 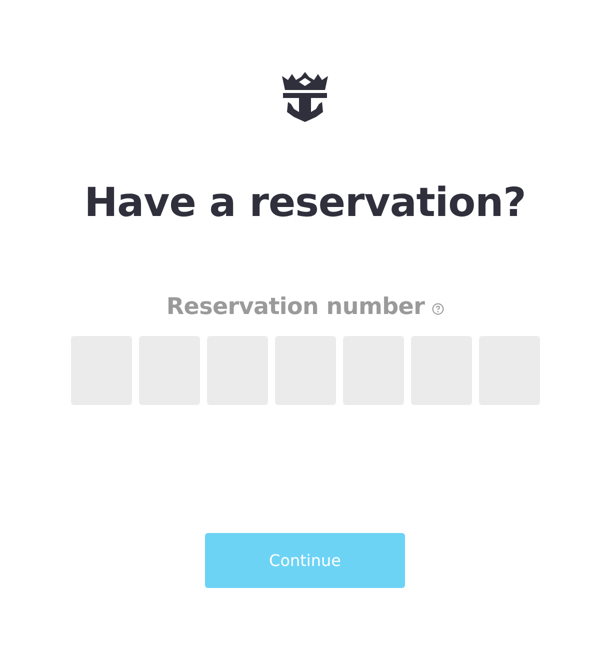 What do you see at coordinates (295, 307) in the screenshot?
I see `field-label: Reservation number` at bounding box center [295, 307].